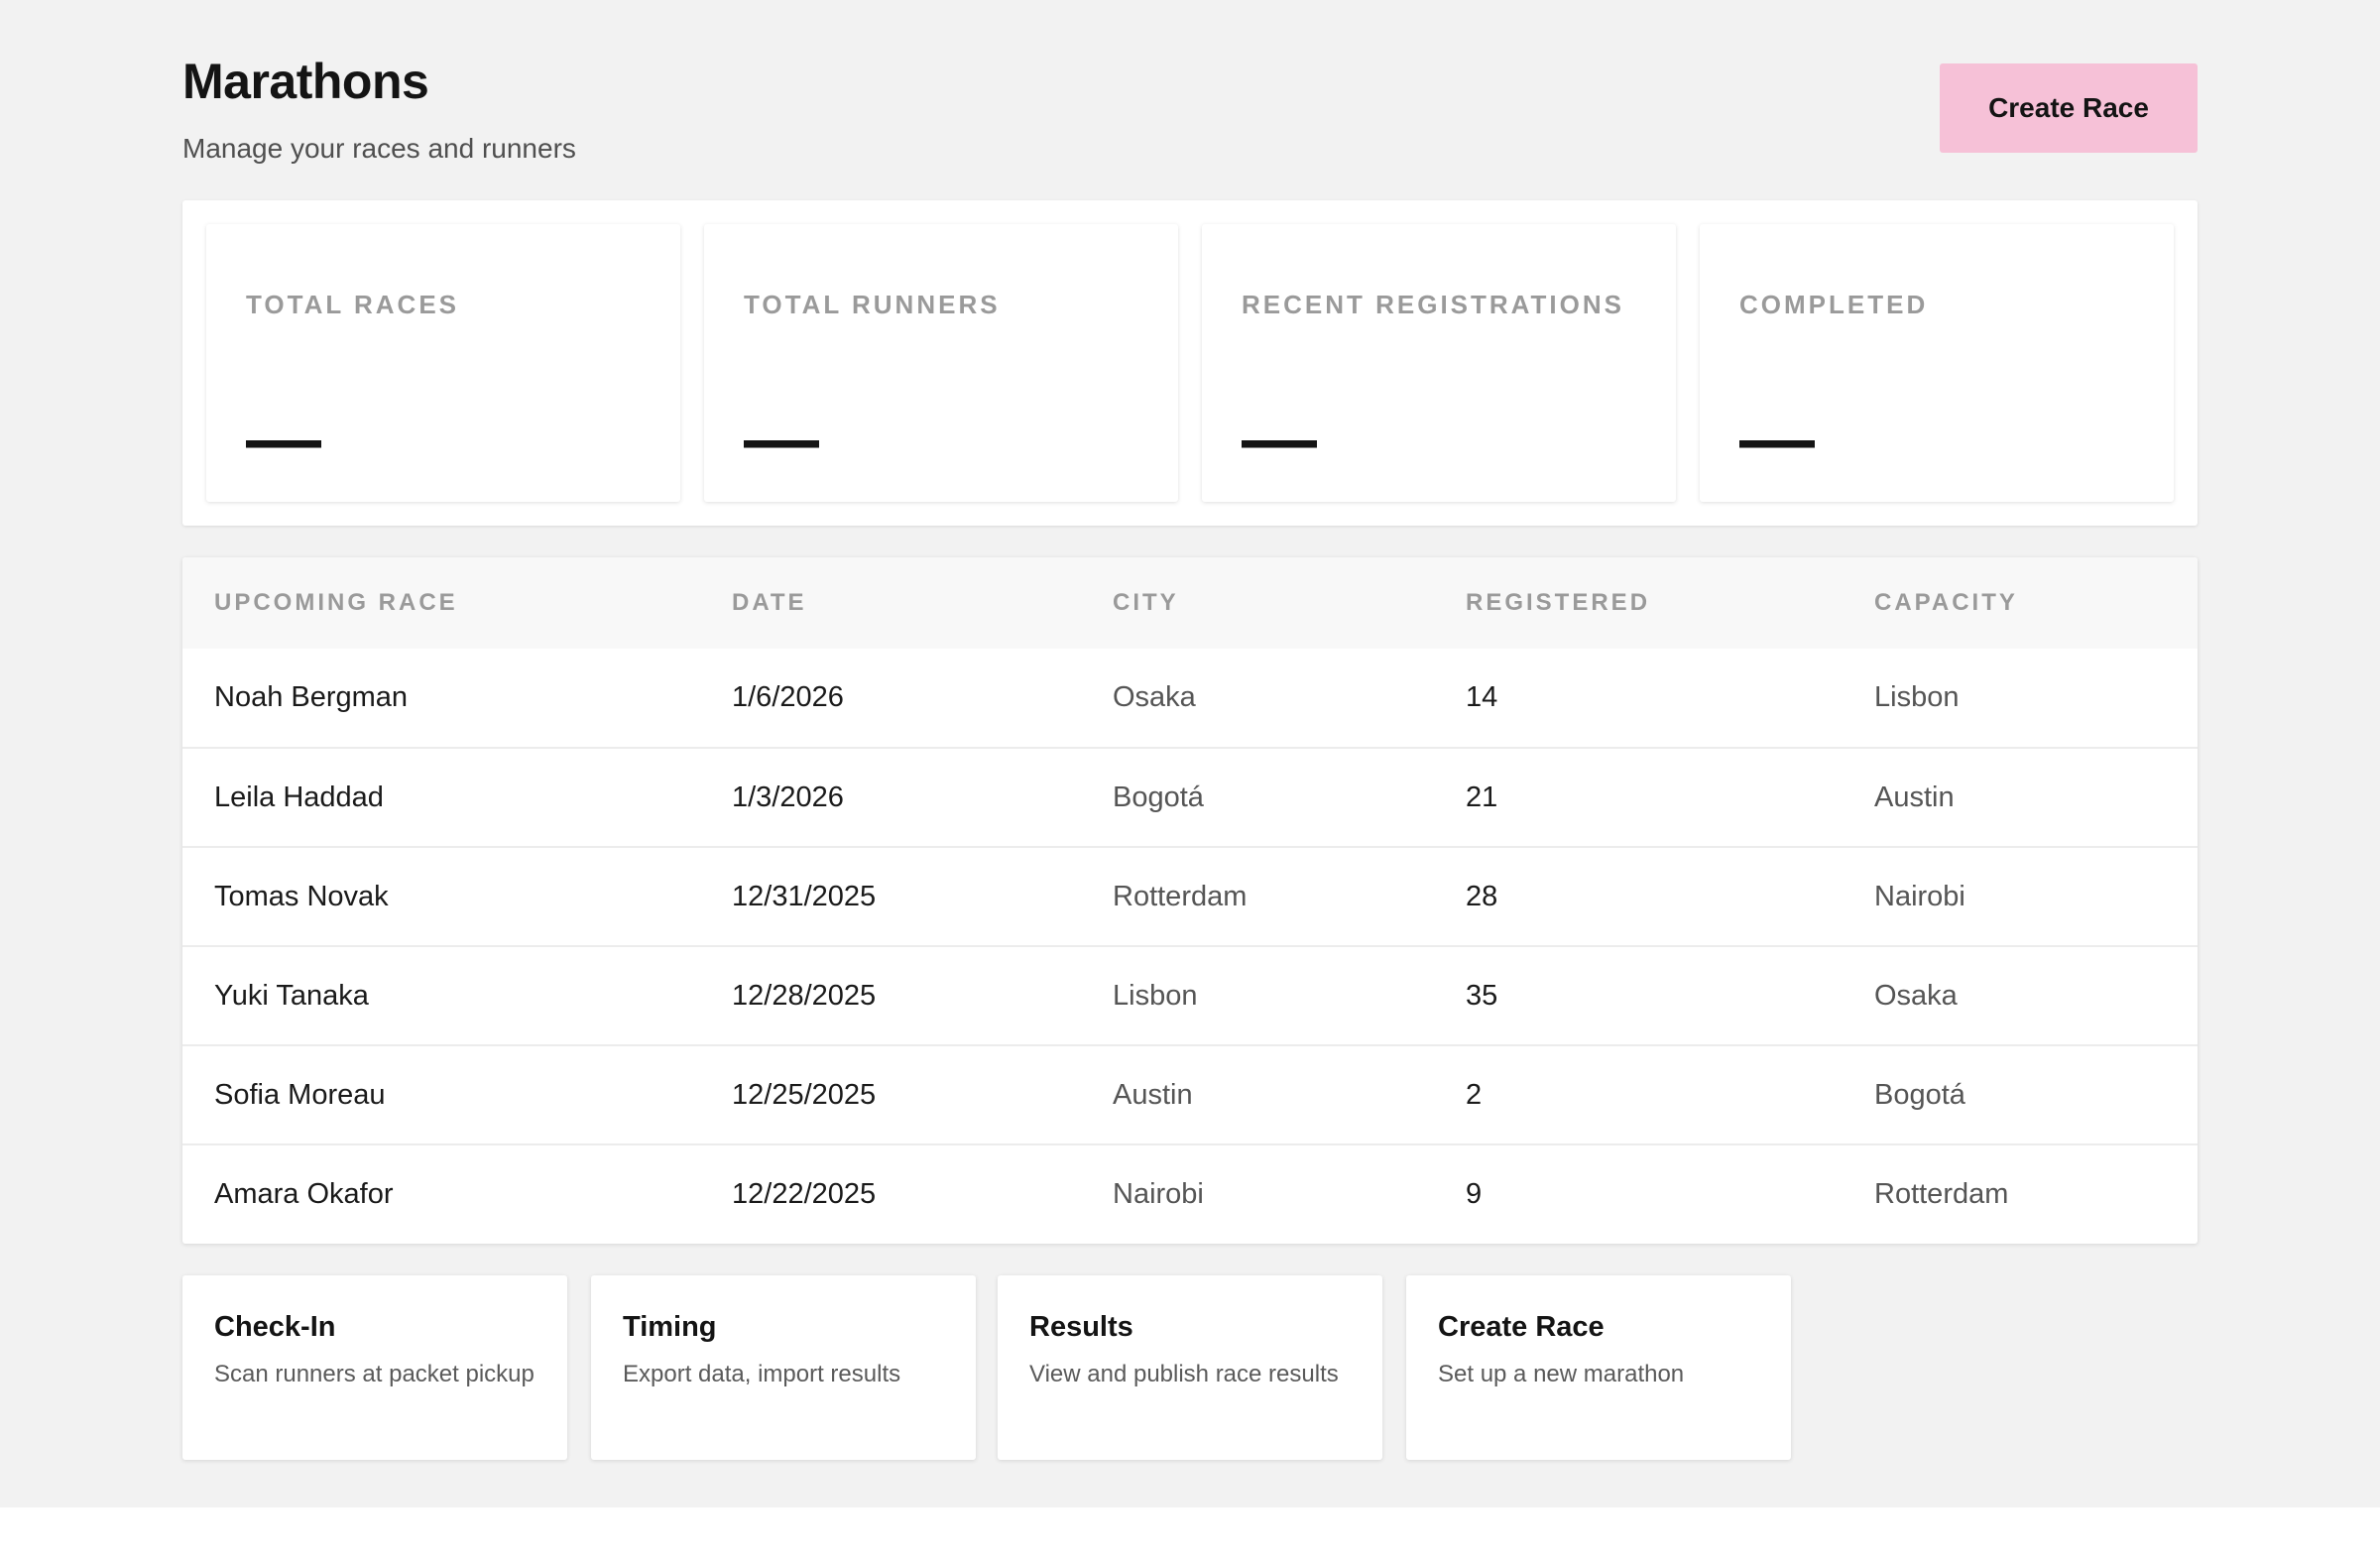  I want to click on stat-label: TOTAL RUNNERS, so click(872, 304).